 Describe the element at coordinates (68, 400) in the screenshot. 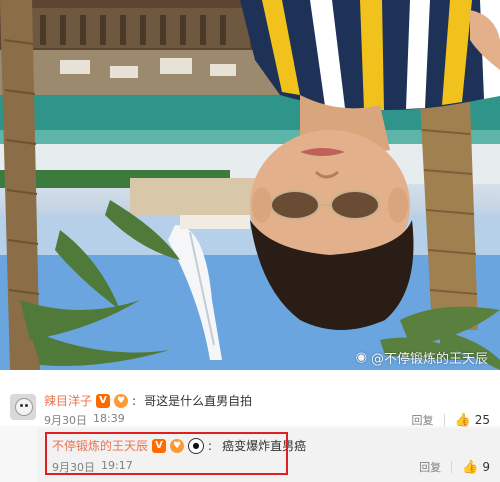

I see `comment-username: 辣目洋子` at that location.